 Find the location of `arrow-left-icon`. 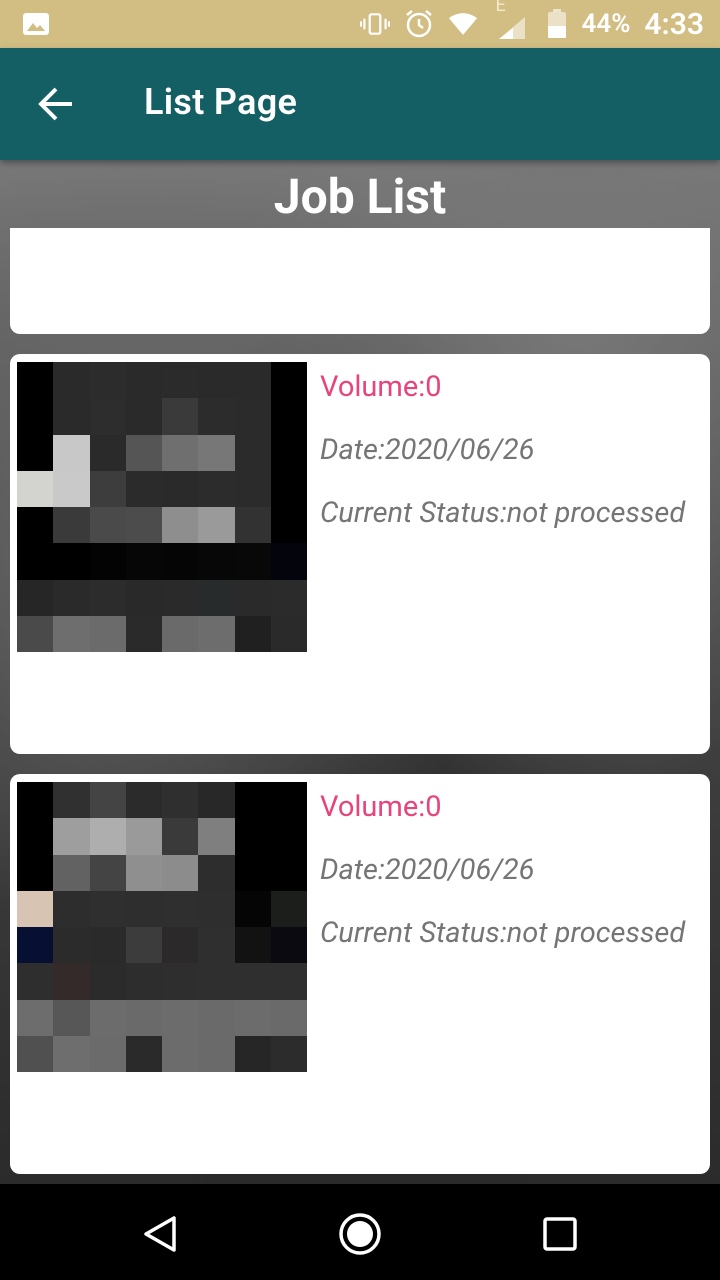

arrow-left-icon is located at coordinates (56, 104).